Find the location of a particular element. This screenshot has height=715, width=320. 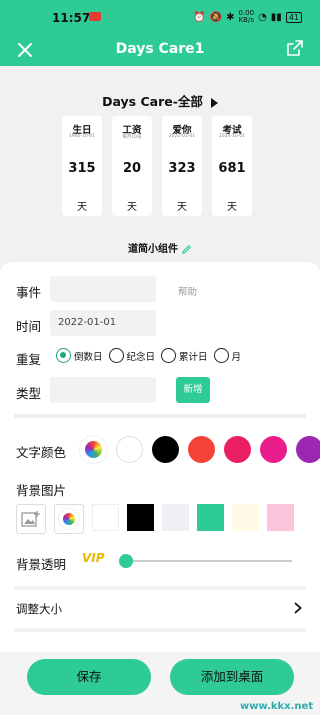

mute-icon: 🔕 is located at coordinates (216, 17).